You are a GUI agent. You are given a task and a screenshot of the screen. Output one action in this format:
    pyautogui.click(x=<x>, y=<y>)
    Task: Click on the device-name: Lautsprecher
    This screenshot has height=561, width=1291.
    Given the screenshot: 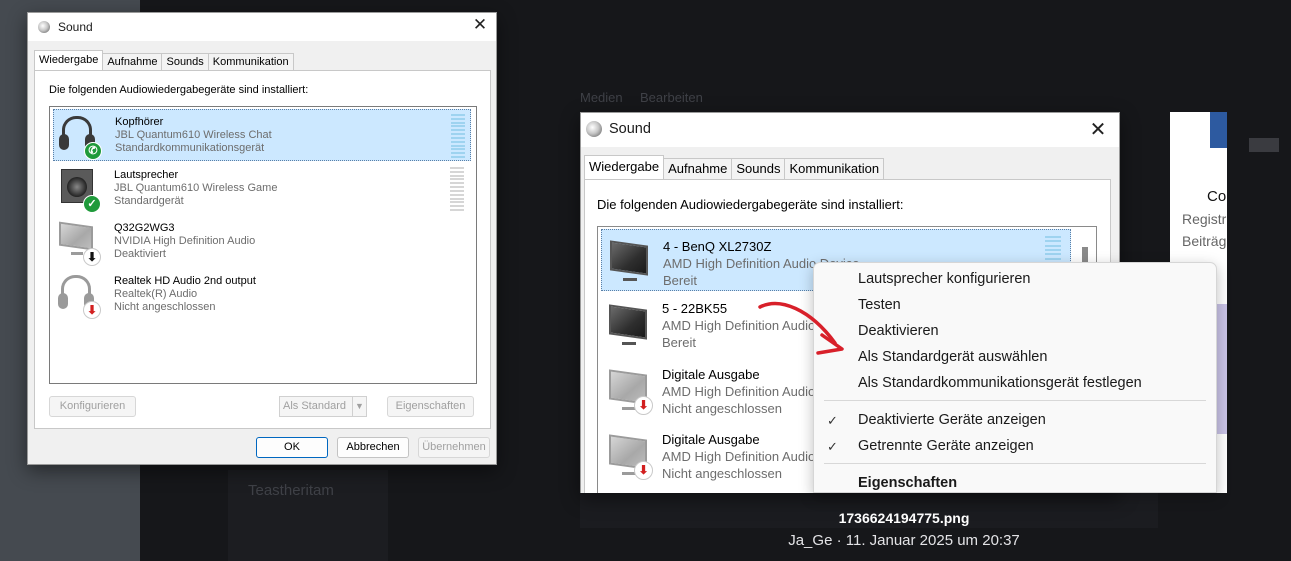 What is the action you would take?
    pyautogui.click(x=146, y=175)
    